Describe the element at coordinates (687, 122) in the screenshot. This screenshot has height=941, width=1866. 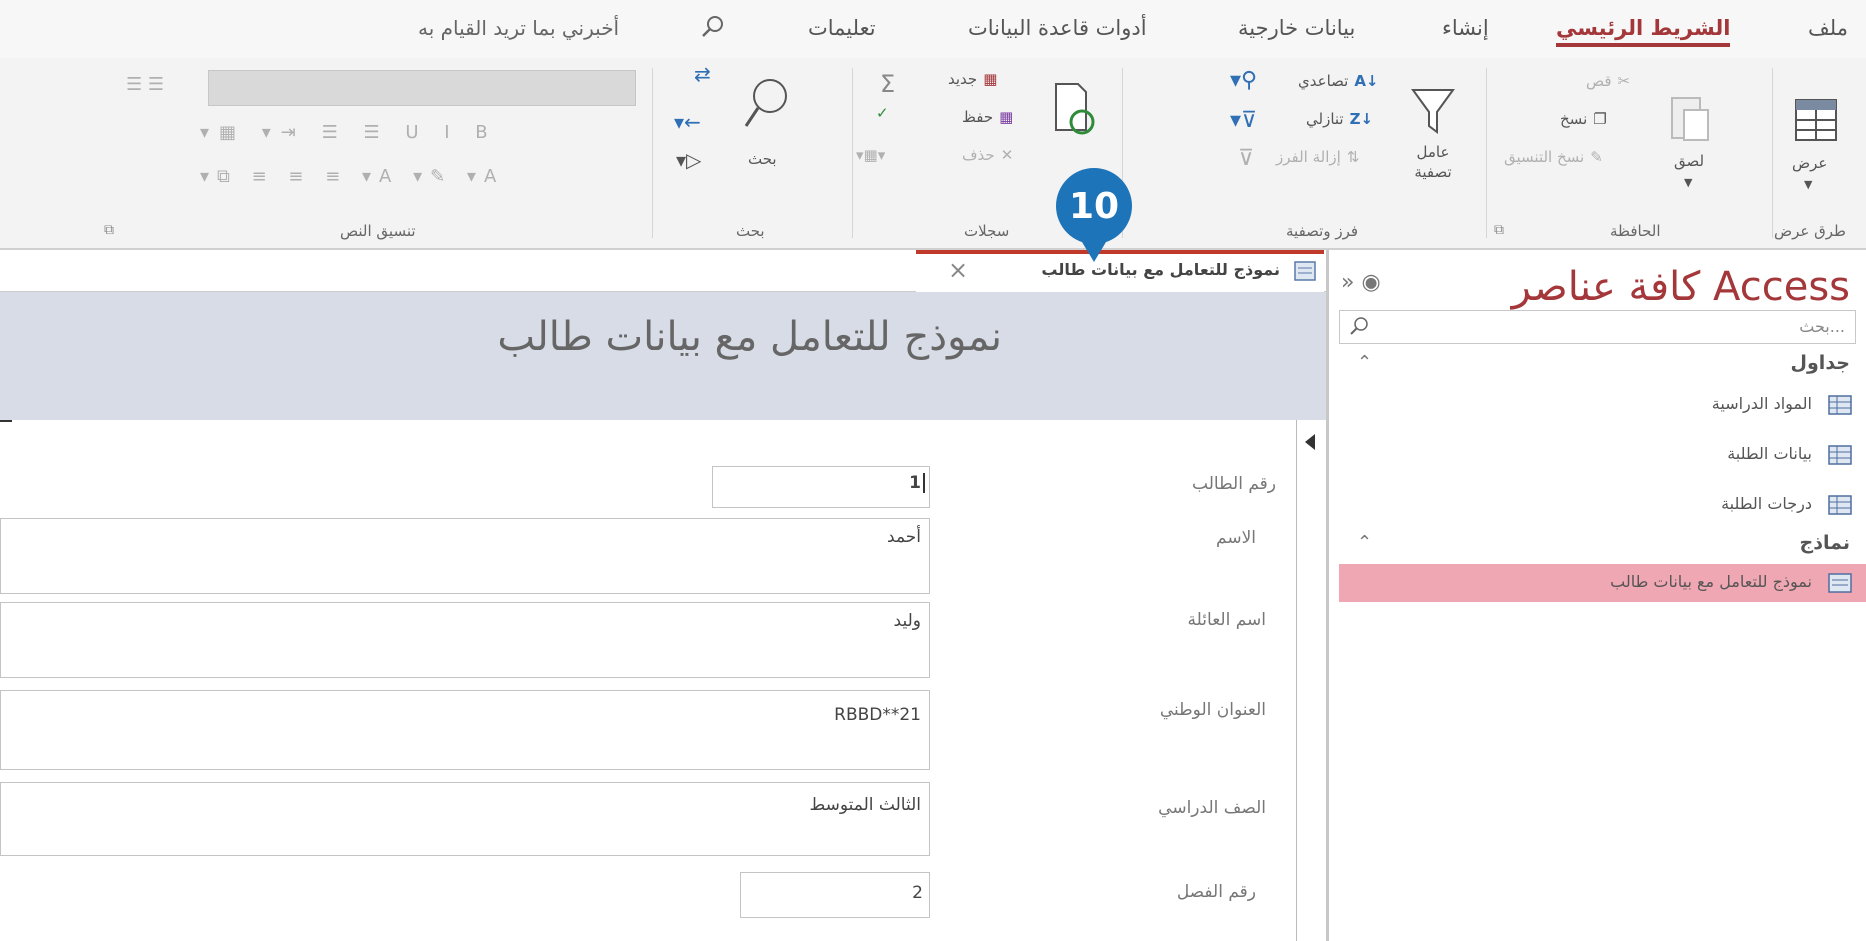
I see `goto-icon: ▾←` at that location.